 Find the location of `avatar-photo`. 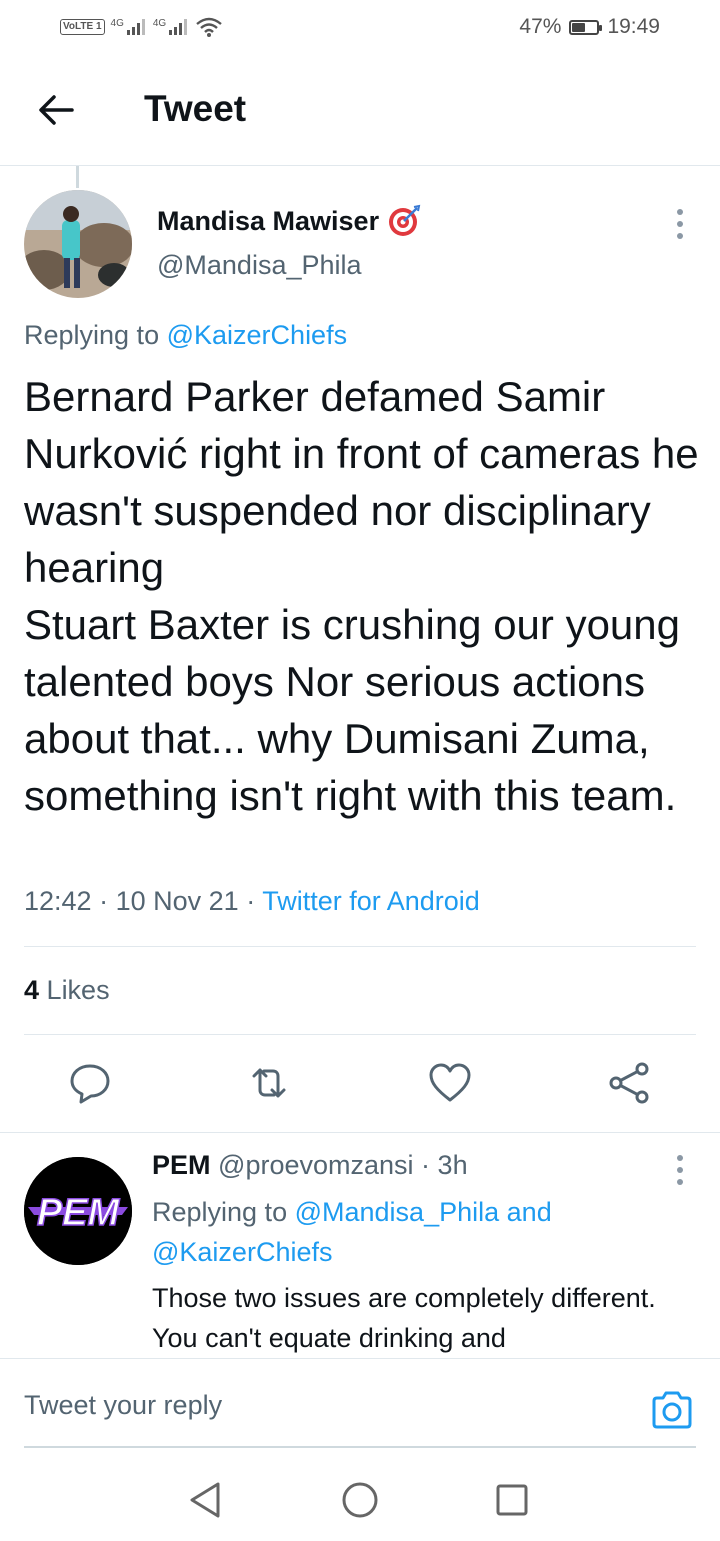

avatar-photo is located at coordinates (78, 244).